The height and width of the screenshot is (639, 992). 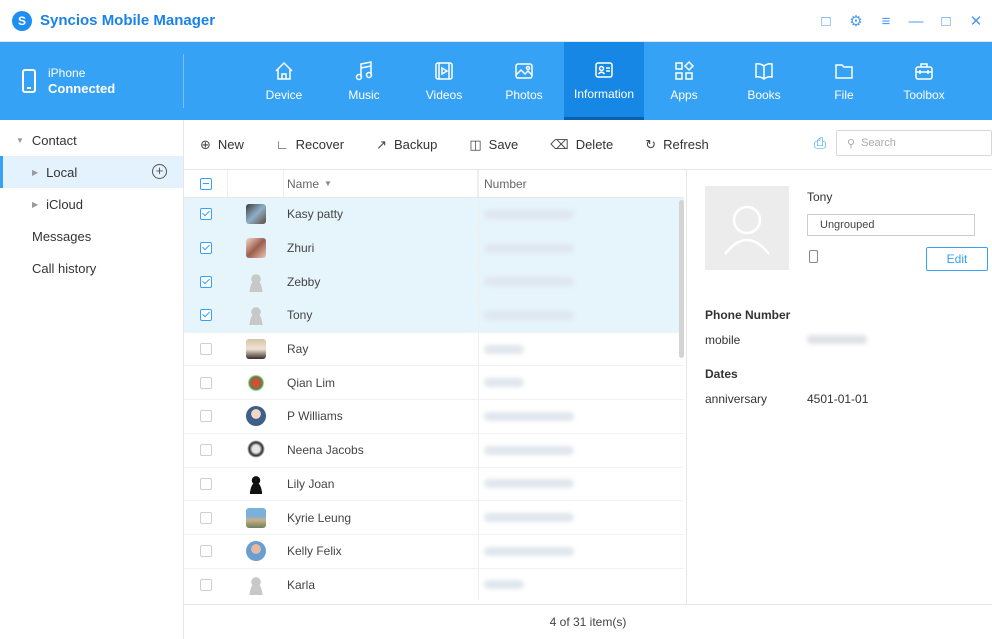 I want to click on refresh-button-label: Refresh, so click(x=686, y=144).